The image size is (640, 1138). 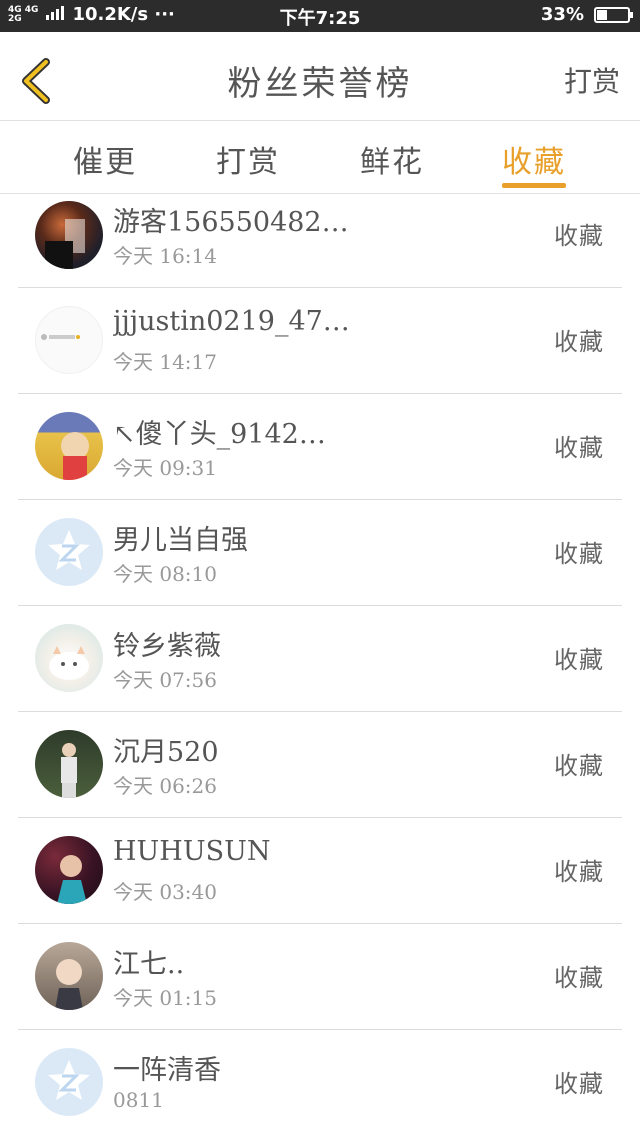 I want to click on tab-urge: 催更, so click(x=105, y=159).